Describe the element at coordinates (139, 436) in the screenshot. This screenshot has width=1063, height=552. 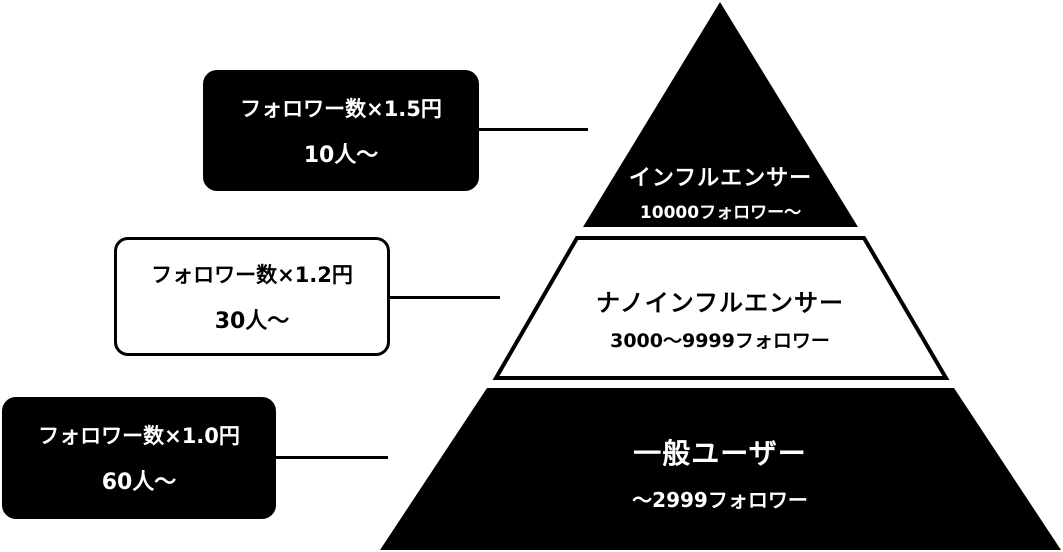
I see `callout-bottom-rate: フォロワー数×1.0円` at that location.